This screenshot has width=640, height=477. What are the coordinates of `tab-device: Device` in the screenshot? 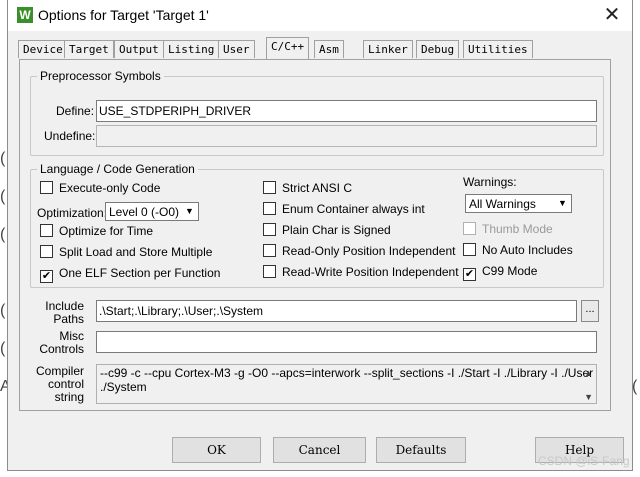 It's located at (43, 49).